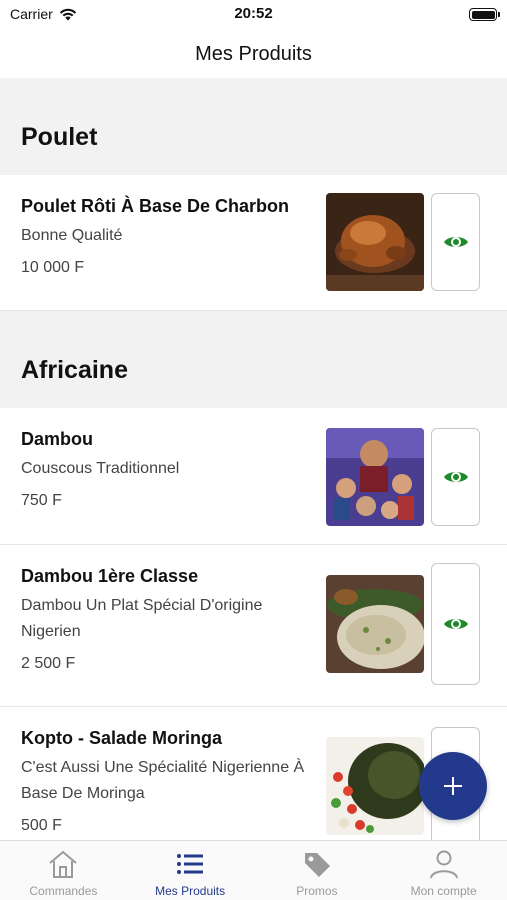 Image resolution: width=507 pixels, height=900 pixels. I want to click on navigation-bar: Mes Produits, so click(253, 54).